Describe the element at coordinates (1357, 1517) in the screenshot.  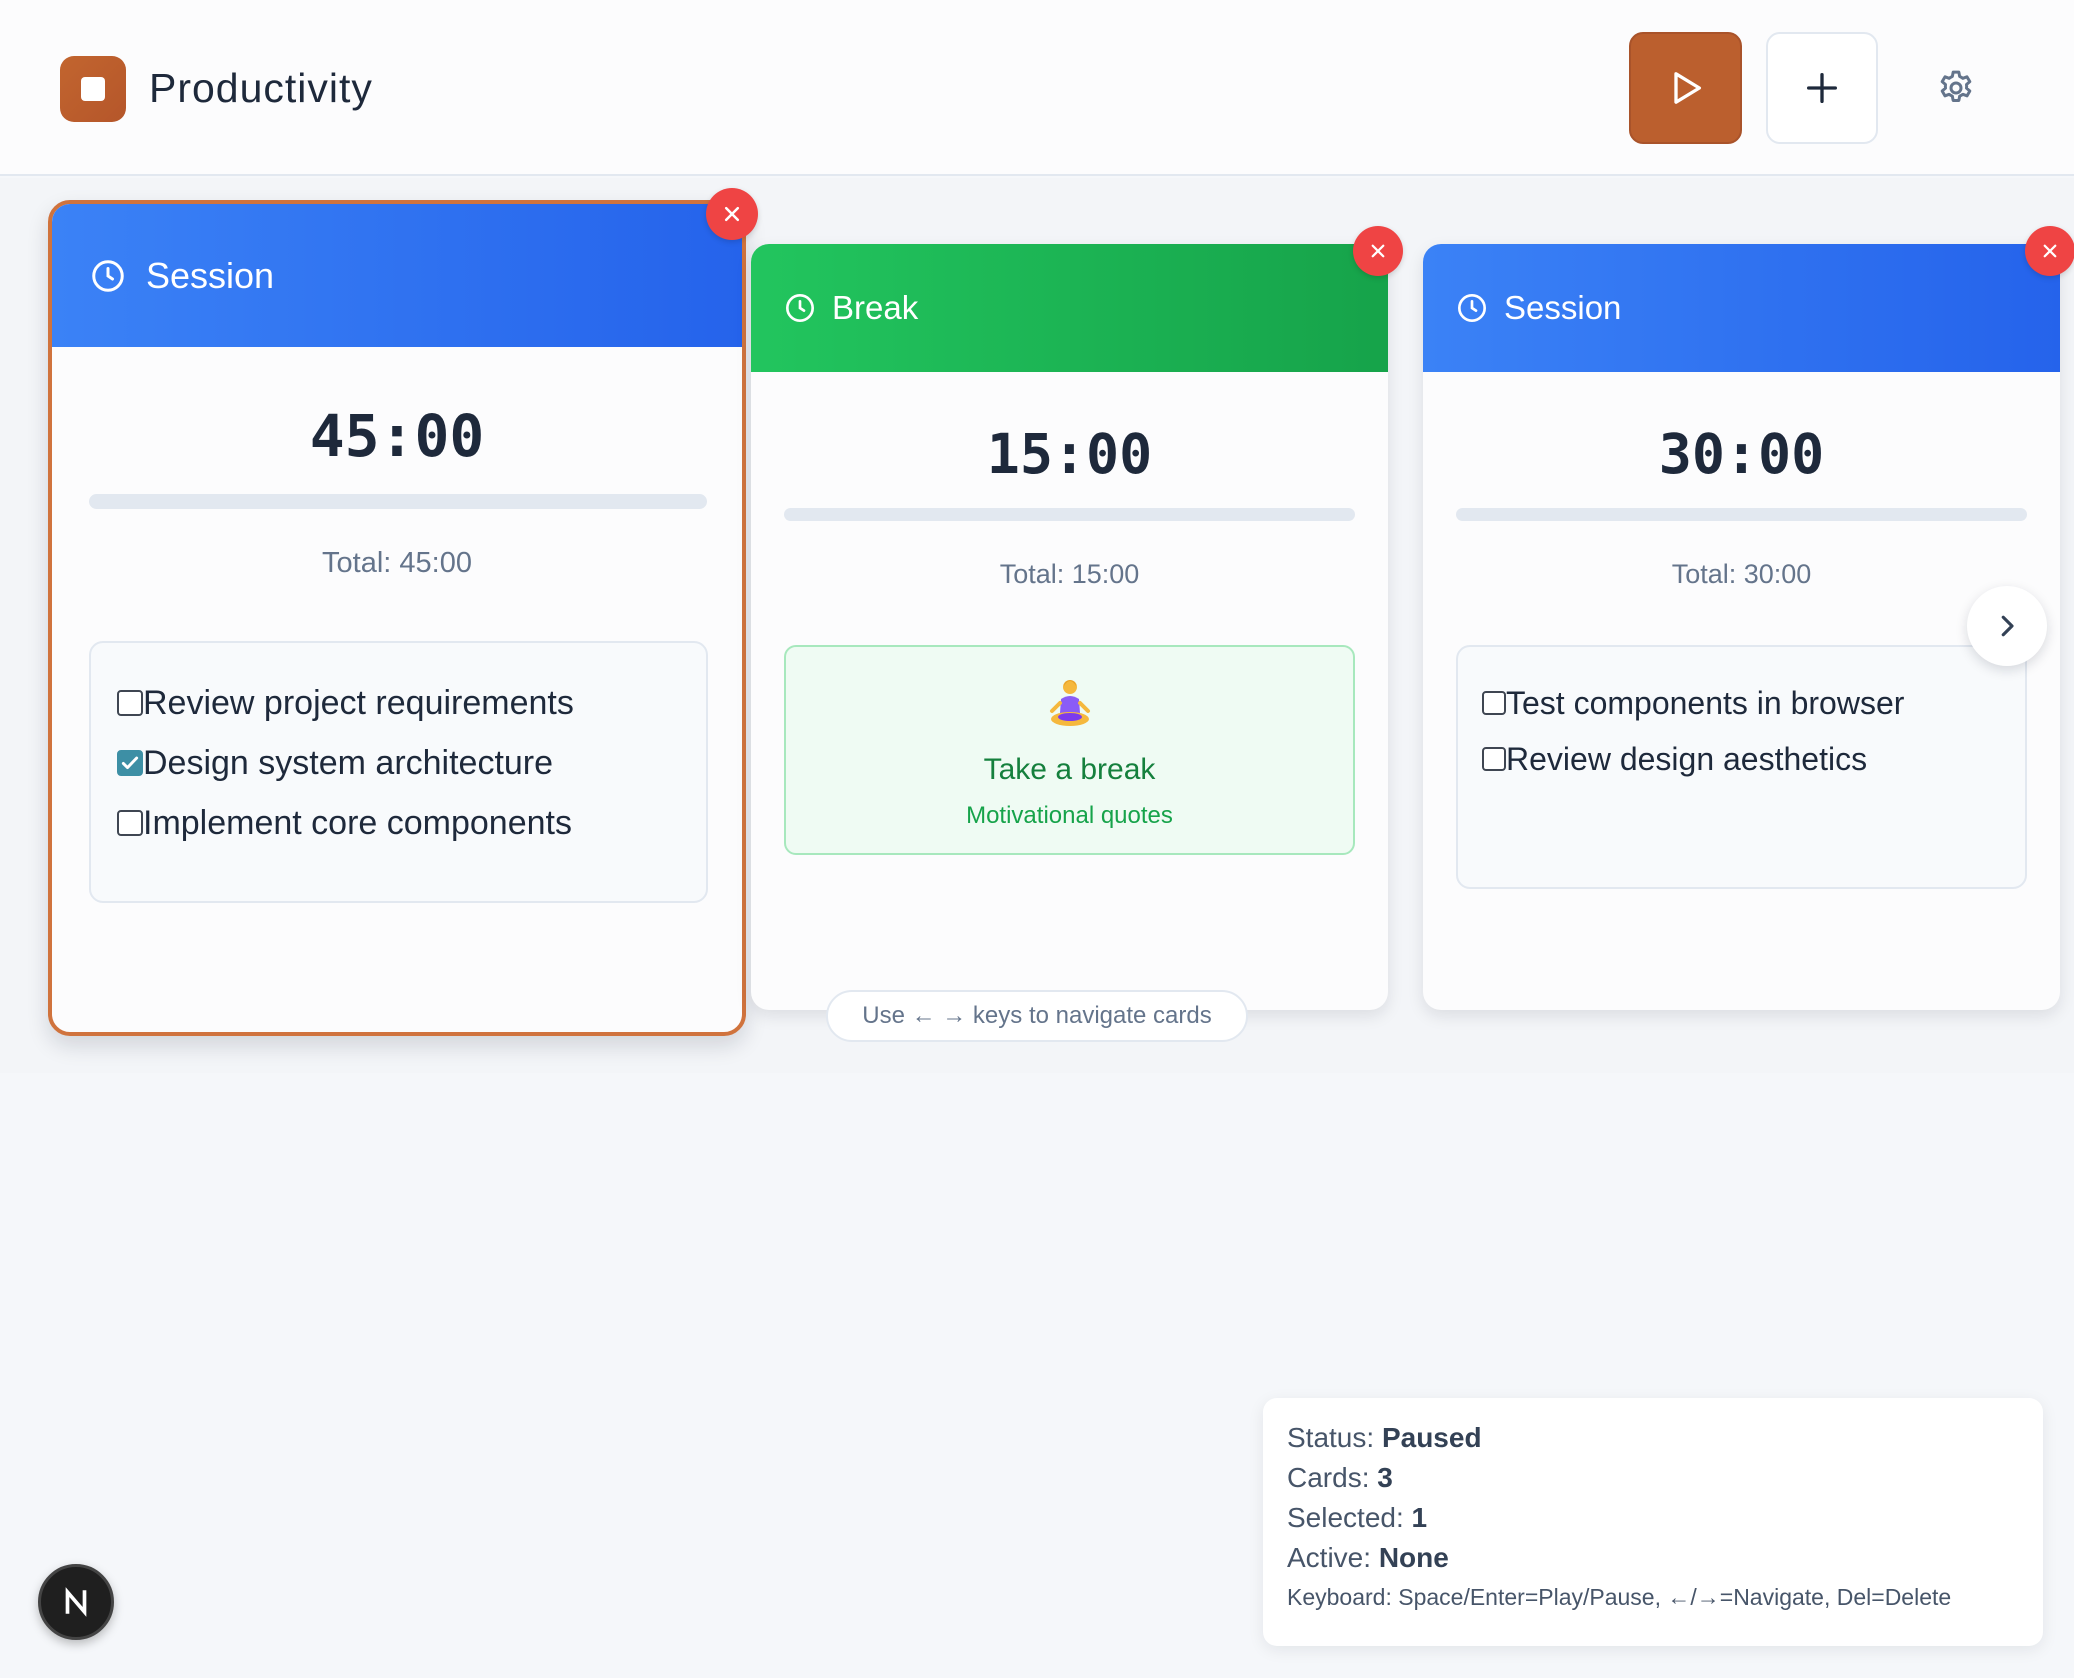
I see `selected-row: Selected: 1` at that location.